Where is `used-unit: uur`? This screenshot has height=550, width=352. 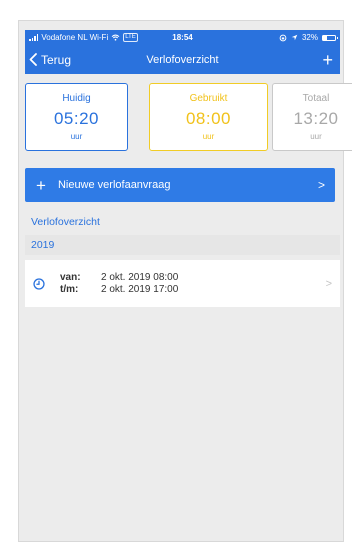
used-unit: uur is located at coordinates (208, 136).